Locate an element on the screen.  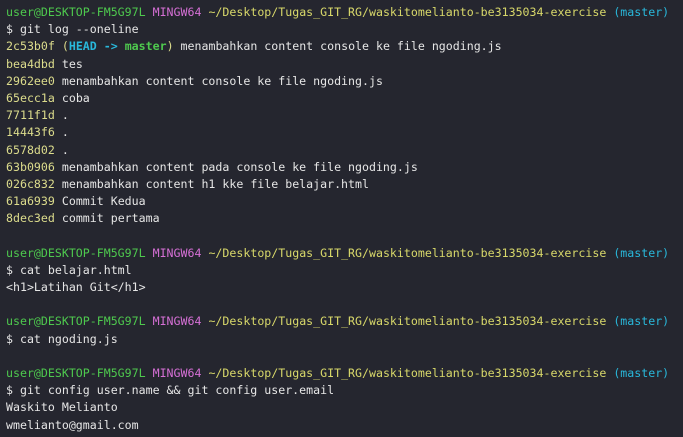
commit-hash: 14443f6 is located at coordinates (30, 132).